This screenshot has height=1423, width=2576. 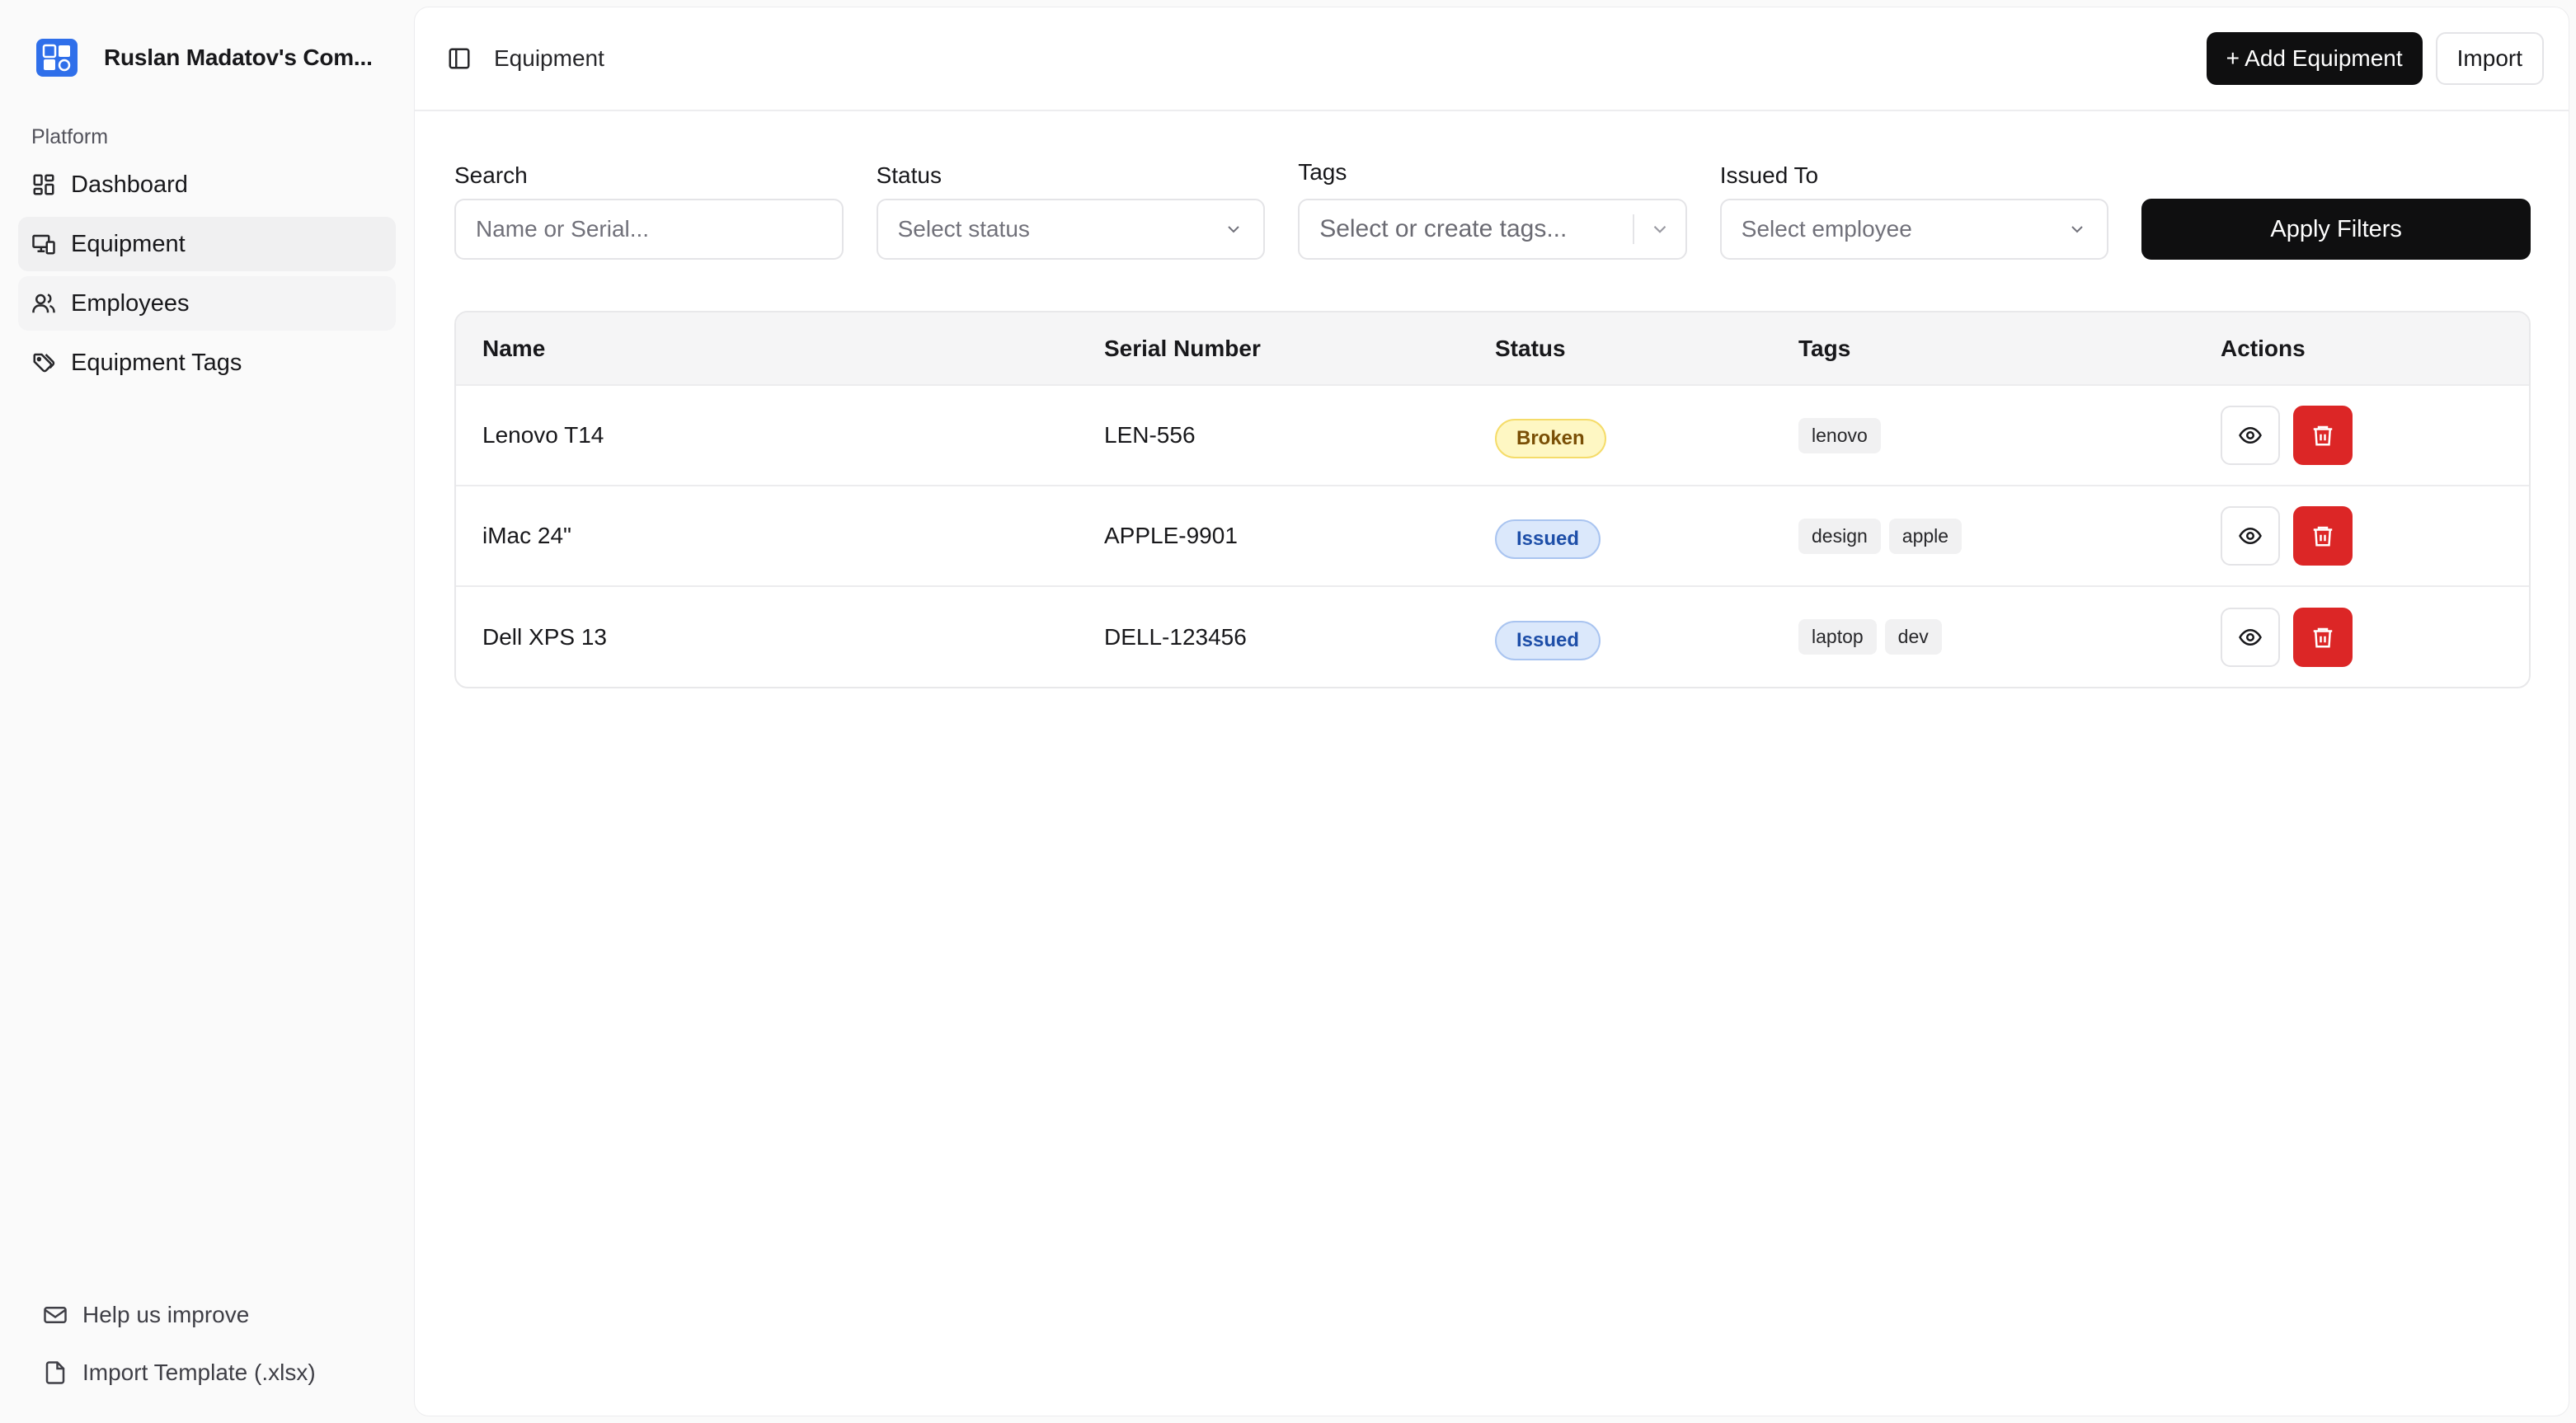 I want to click on tag-chip: design, so click(x=1839, y=536).